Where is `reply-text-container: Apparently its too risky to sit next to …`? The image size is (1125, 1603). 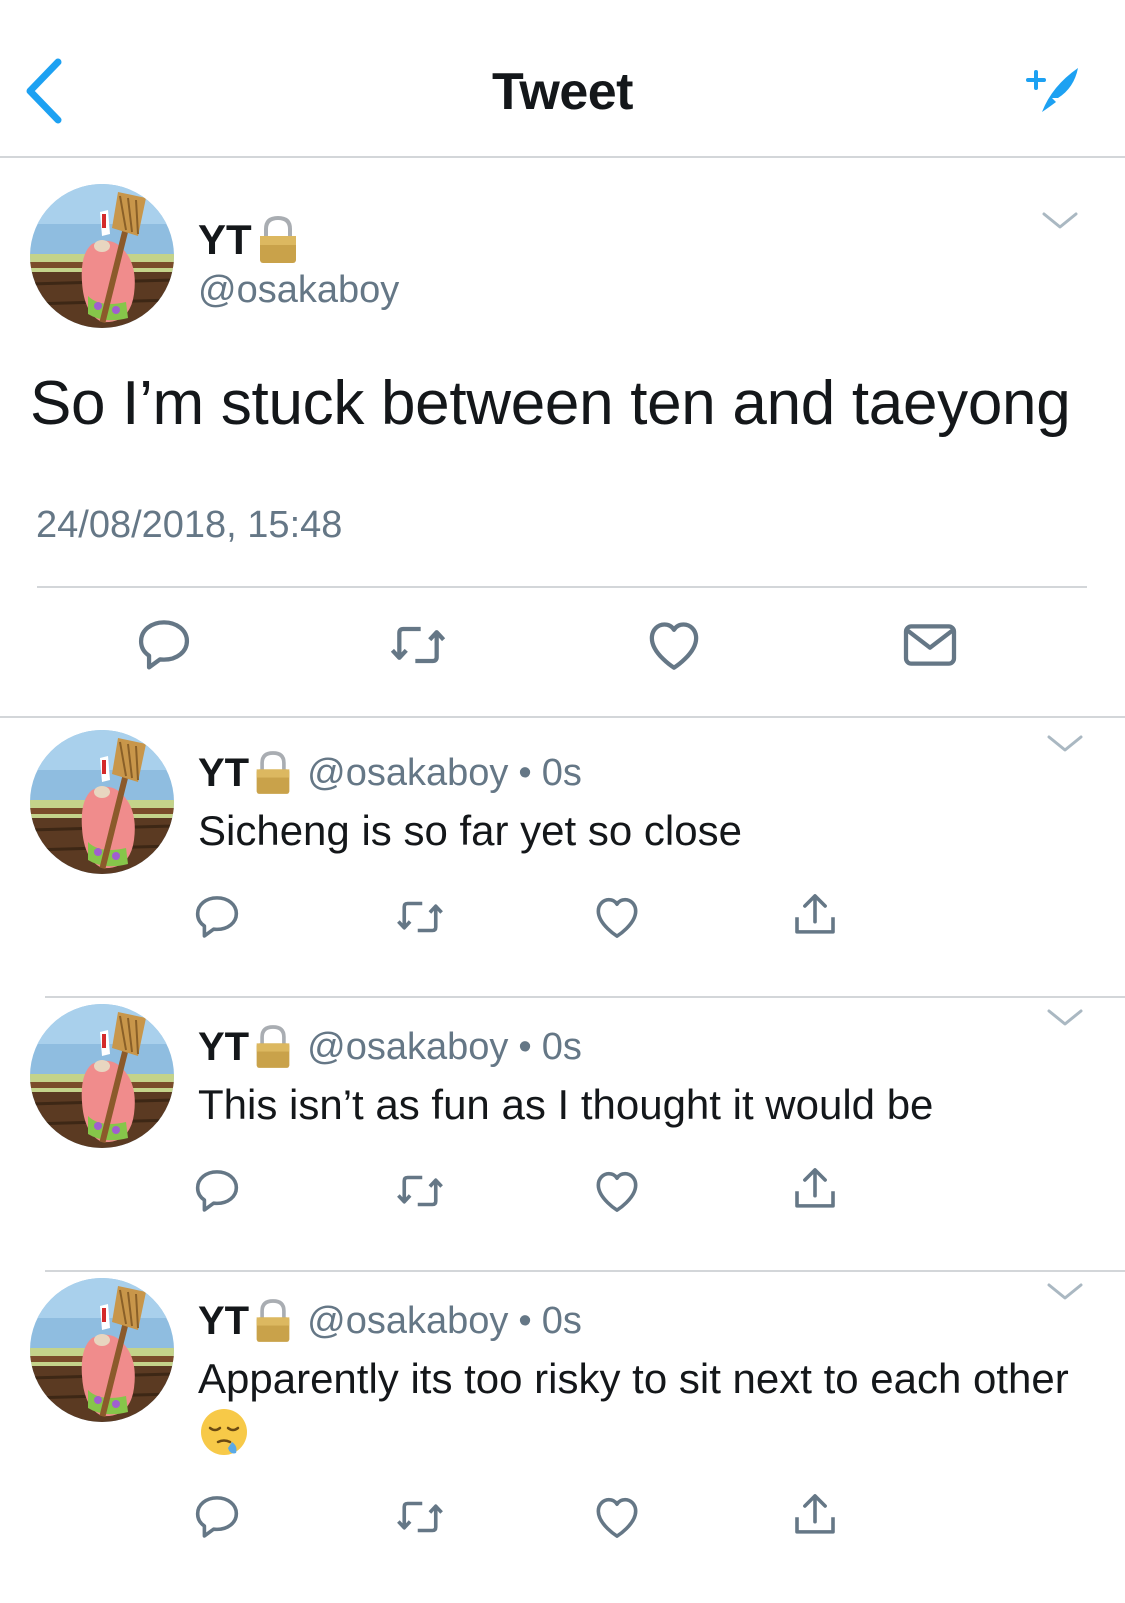 reply-text-container: Apparently its too risky to sit next to … is located at coordinates (638, 1406).